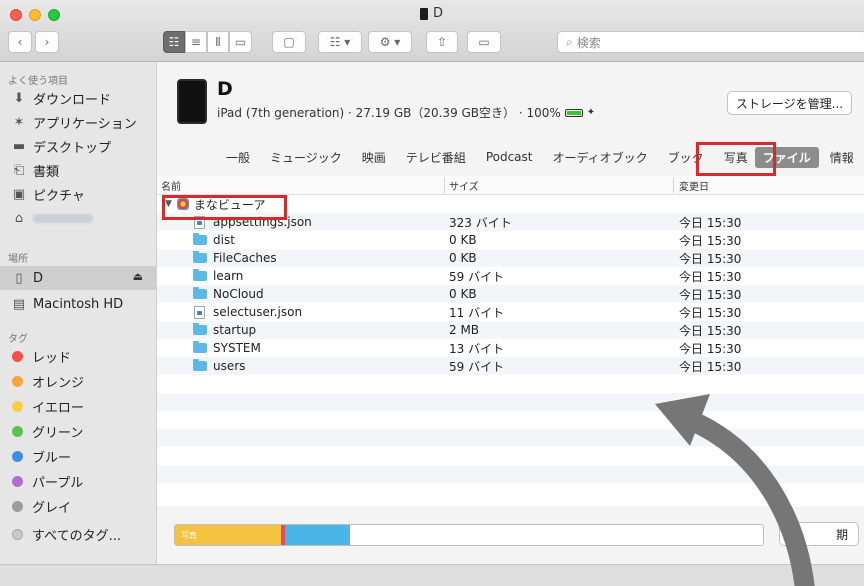 The width and height of the screenshot is (864, 586). Describe the element at coordinates (509, 157) in the screenshot. I see `tab-podcasts: Podcast` at that location.